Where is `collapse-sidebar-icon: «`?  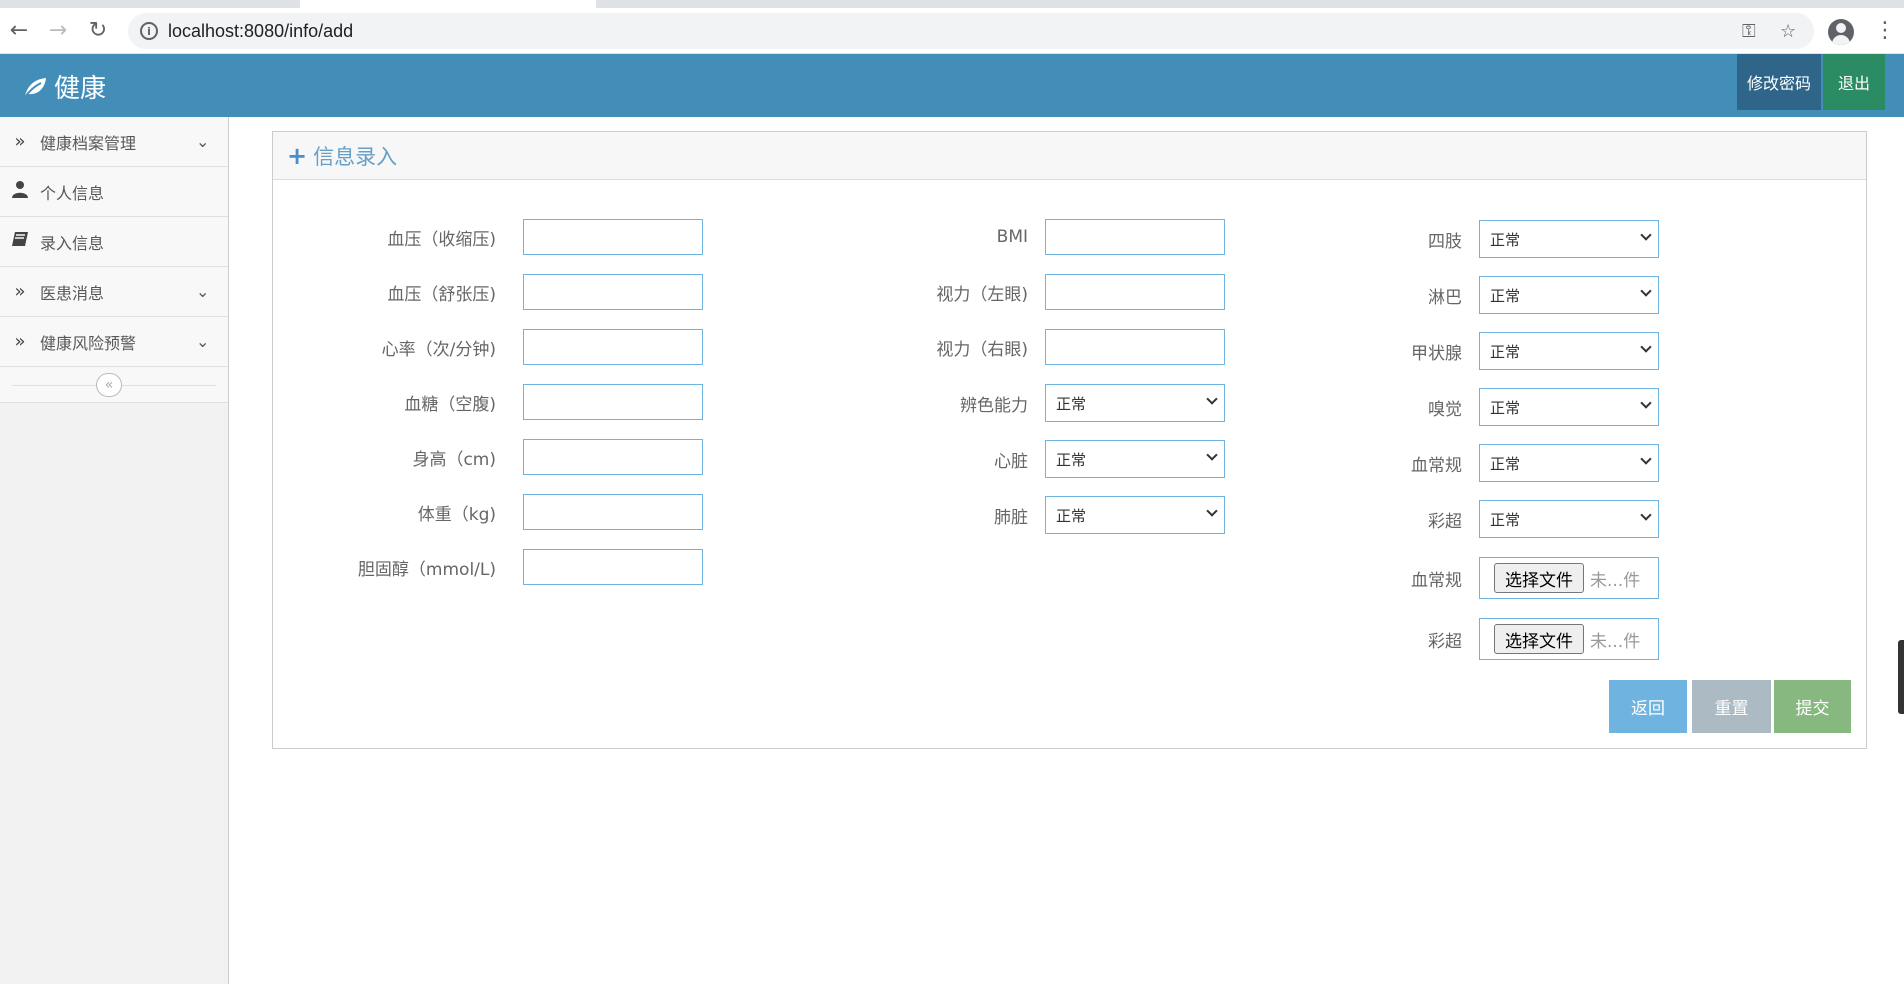 collapse-sidebar-icon: « is located at coordinates (109, 385).